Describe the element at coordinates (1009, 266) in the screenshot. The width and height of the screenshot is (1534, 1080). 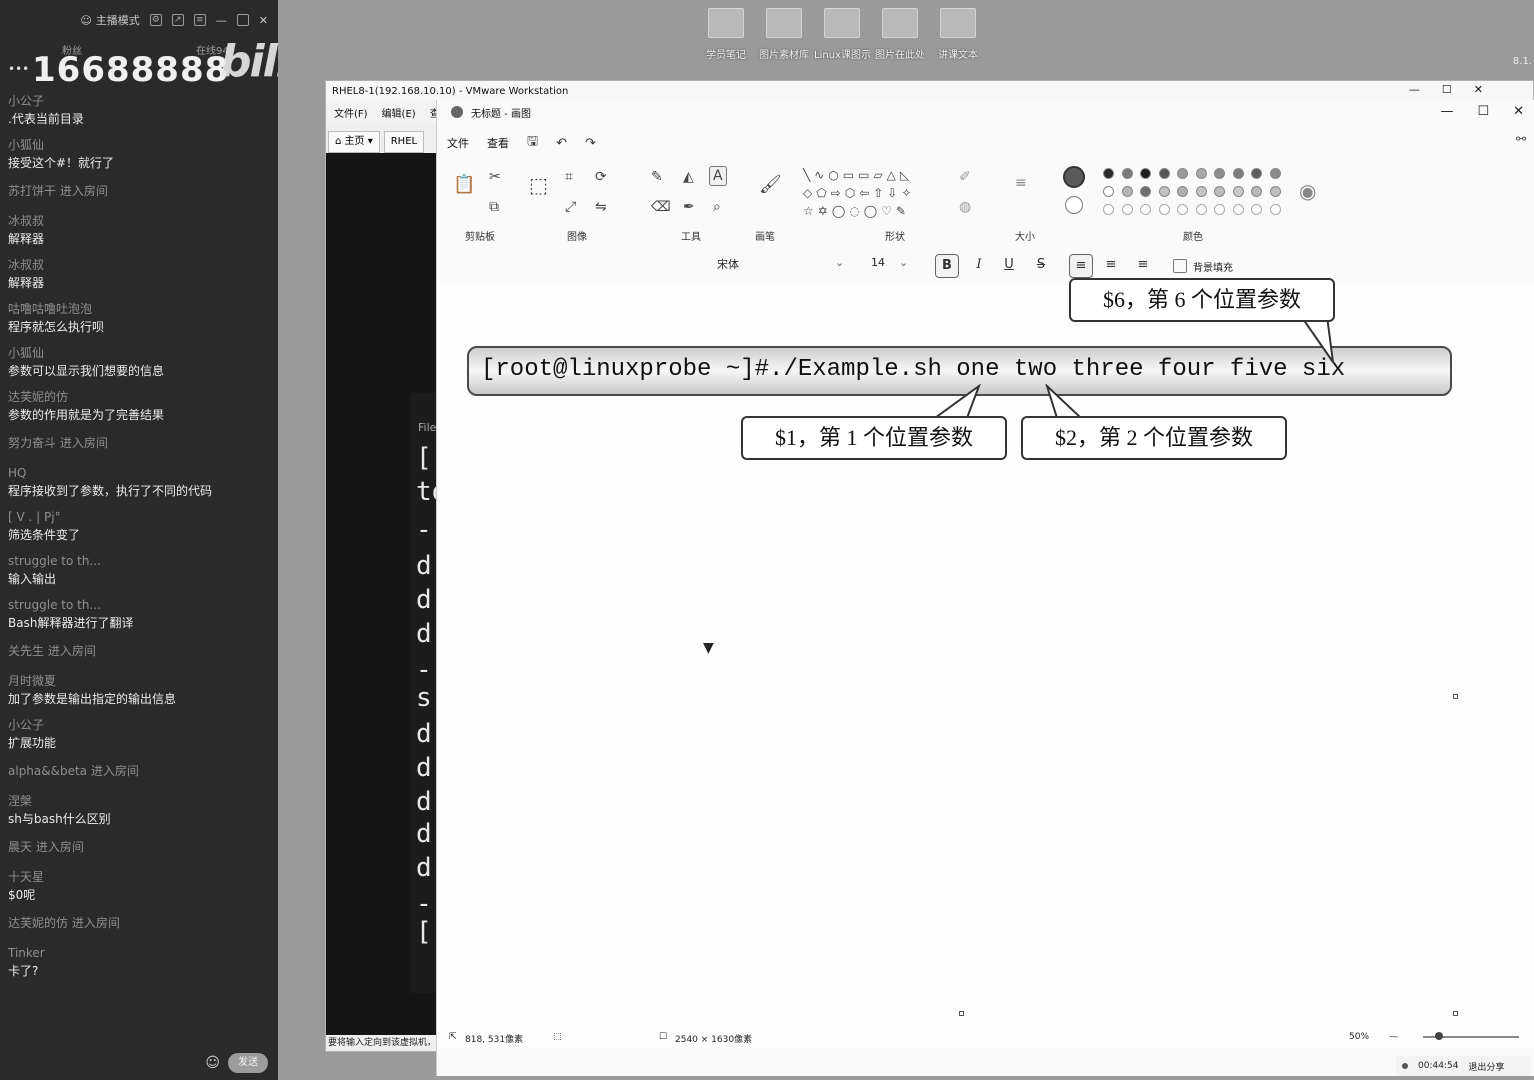
I see `underline-button: U` at that location.